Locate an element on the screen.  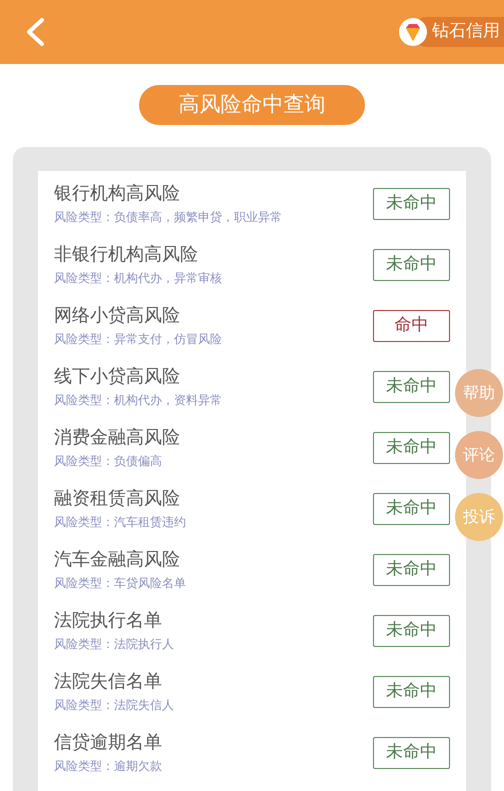
risk-type: 风险类型：法院执行人 is located at coordinates (114, 644).